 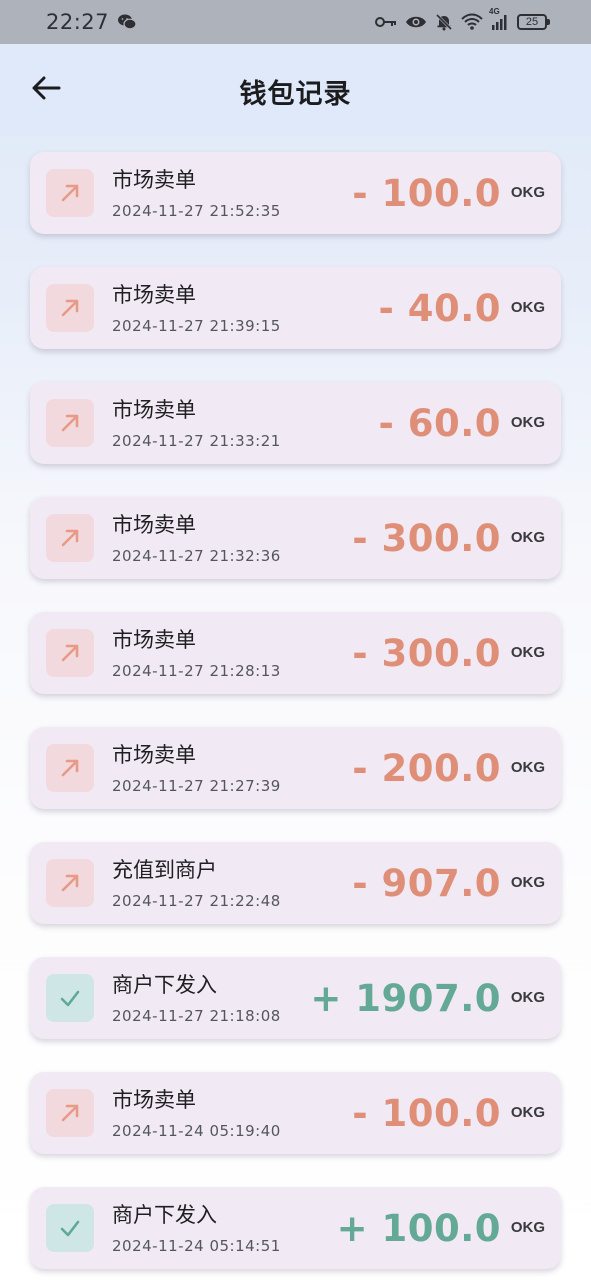 What do you see at coordinates (472, 22) in the screenshot?
I see `wifi-icon` at bounding box center [472, 22].